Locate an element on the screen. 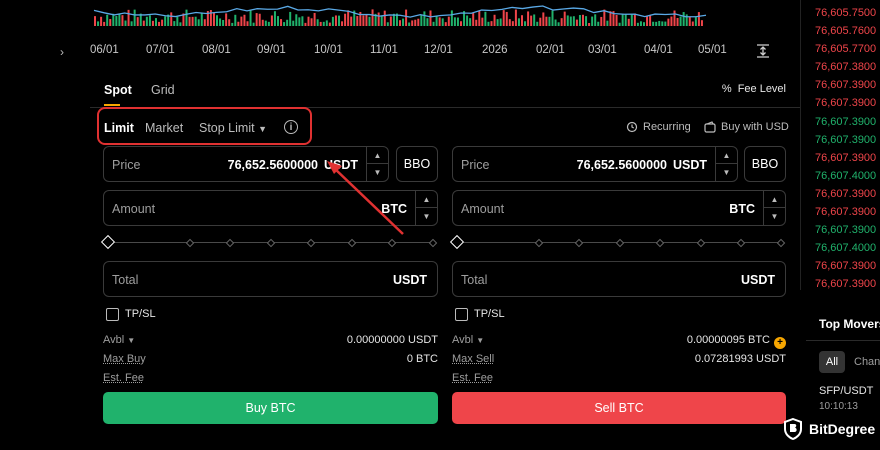 The image size is (880, 450). bitdegree-watermark: BitDegree is located at coordinates (829, 429).